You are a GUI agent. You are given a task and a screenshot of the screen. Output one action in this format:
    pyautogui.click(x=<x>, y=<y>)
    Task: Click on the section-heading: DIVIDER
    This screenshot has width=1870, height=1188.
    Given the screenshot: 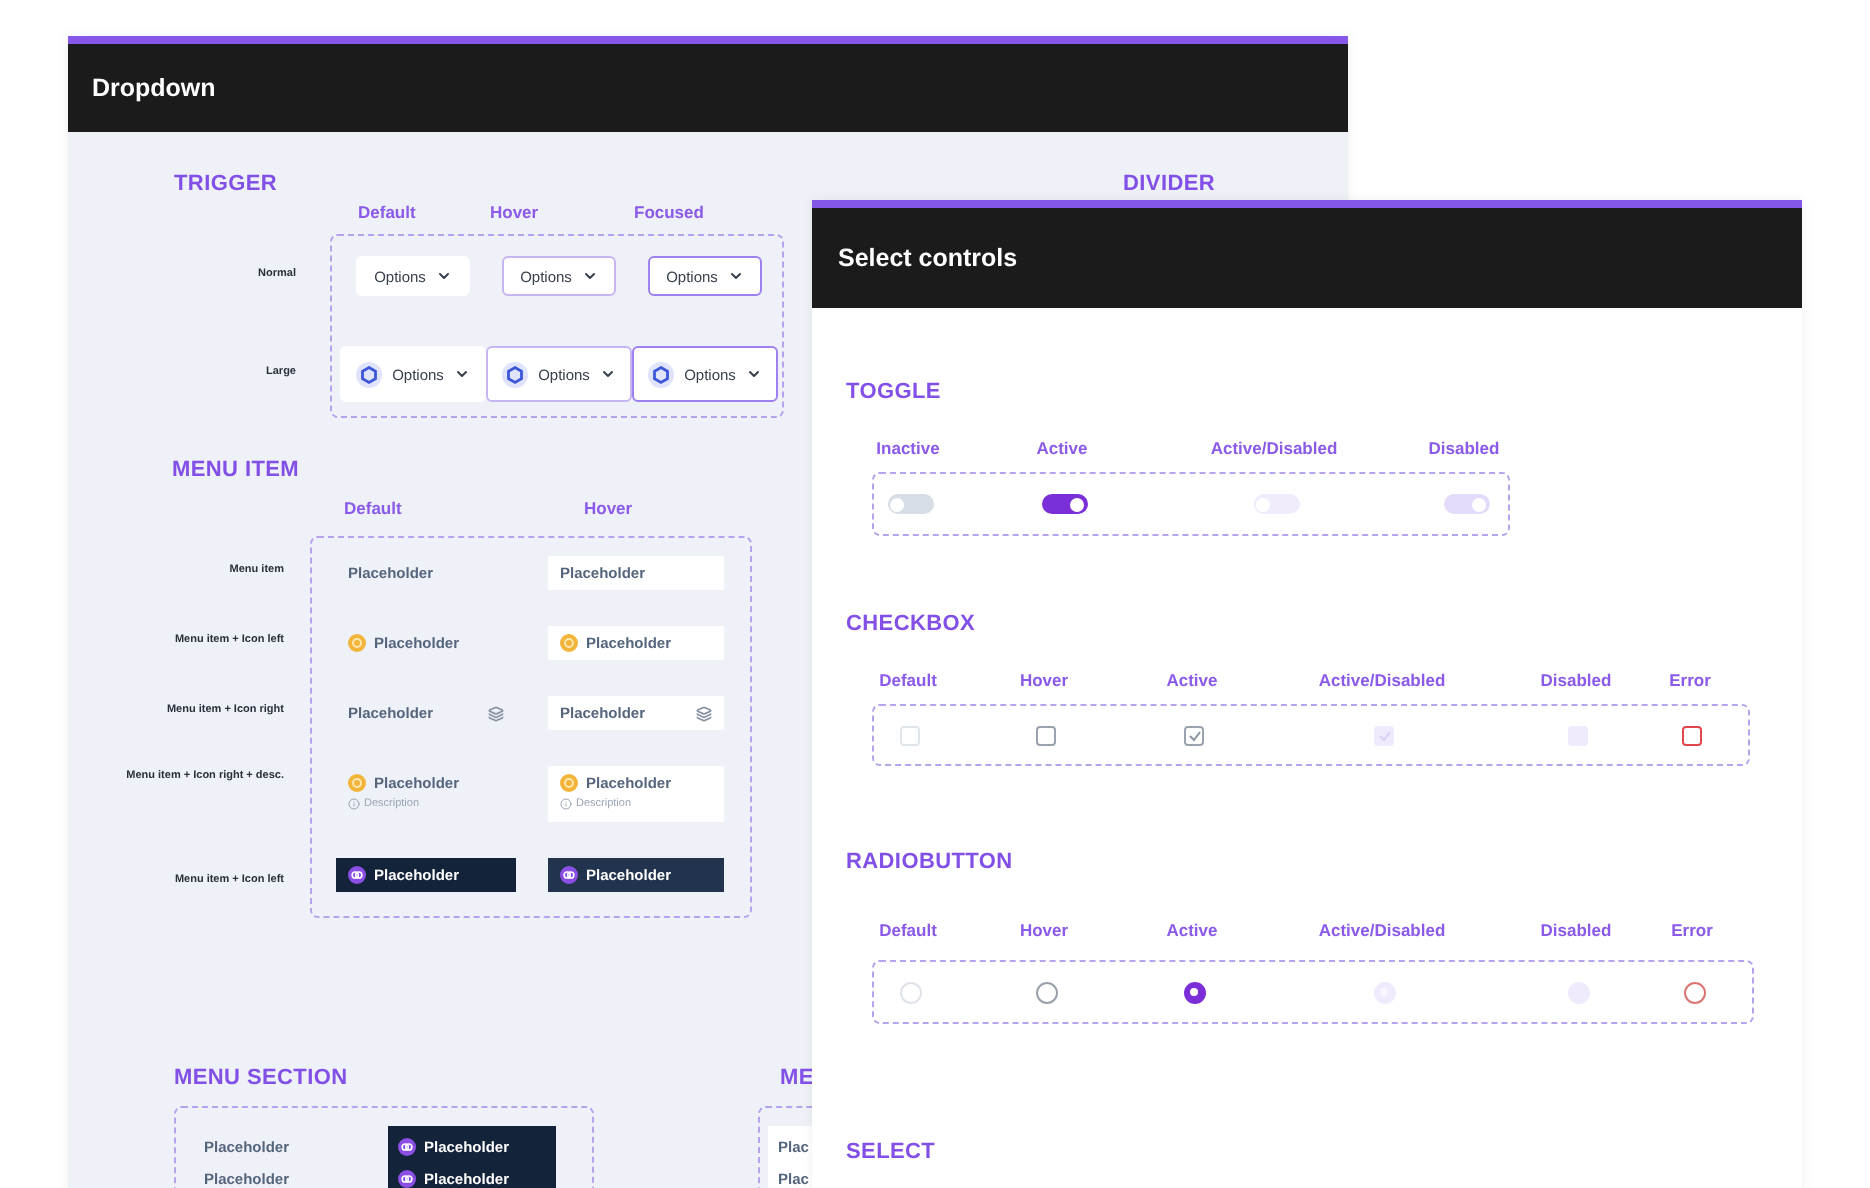 What is the action you would take?
    pyautogui.click(x=1169, y=184)
    